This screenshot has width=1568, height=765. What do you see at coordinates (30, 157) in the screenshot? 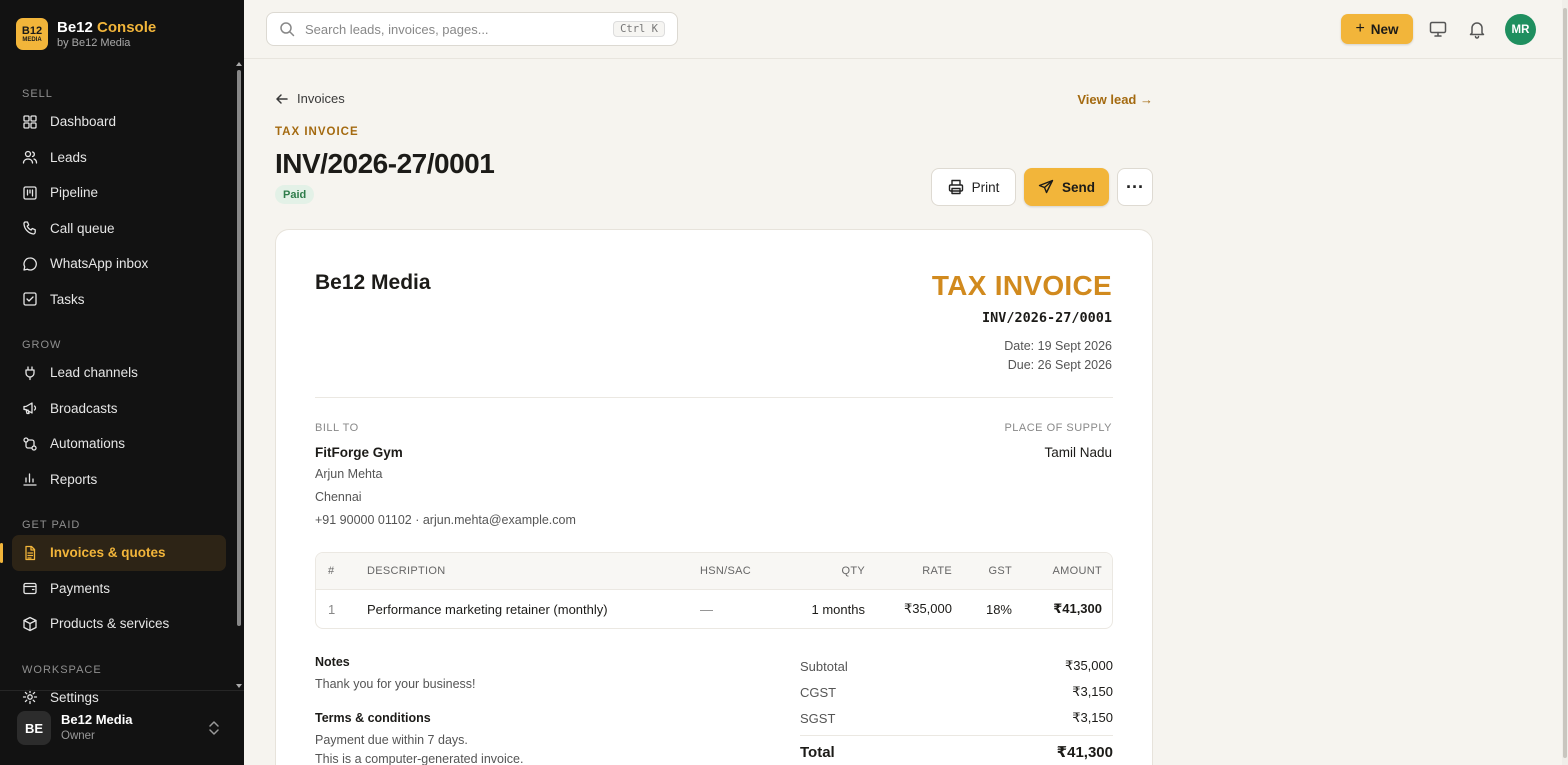
I see `users-icon` at bounding box center [30, 157].